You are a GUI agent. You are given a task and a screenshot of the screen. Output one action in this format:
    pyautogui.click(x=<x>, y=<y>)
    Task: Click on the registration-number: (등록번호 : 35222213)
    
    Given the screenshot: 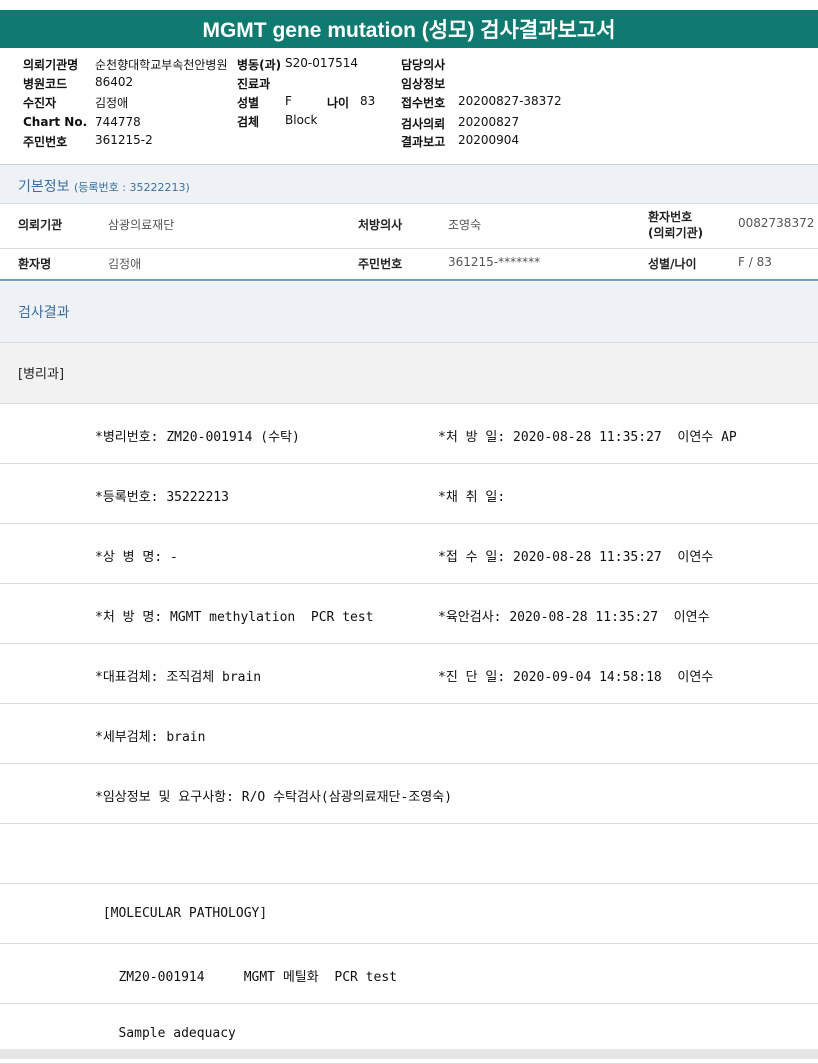 What is the action you would take?
    pyautogui.click(x=131, y=187)
    